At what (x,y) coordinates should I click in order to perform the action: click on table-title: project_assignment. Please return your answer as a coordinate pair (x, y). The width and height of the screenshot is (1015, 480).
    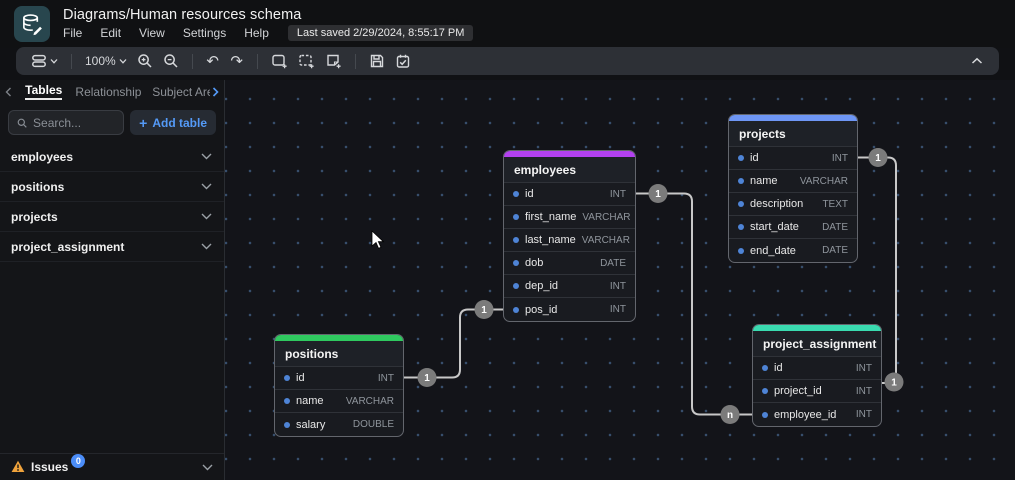
    Looking at the image, I should click on (817, 344).